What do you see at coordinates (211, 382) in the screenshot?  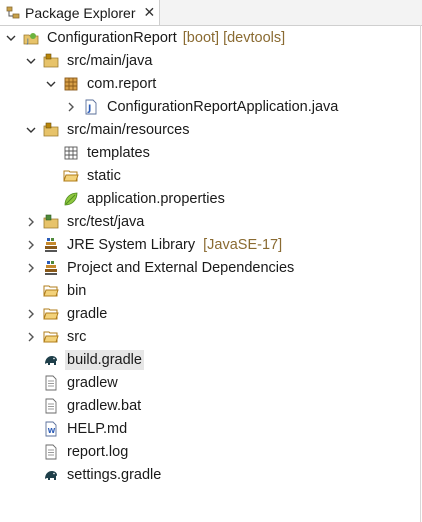 I see `tree-item-gradlew: gradlew` at bounding box center [211, 382].